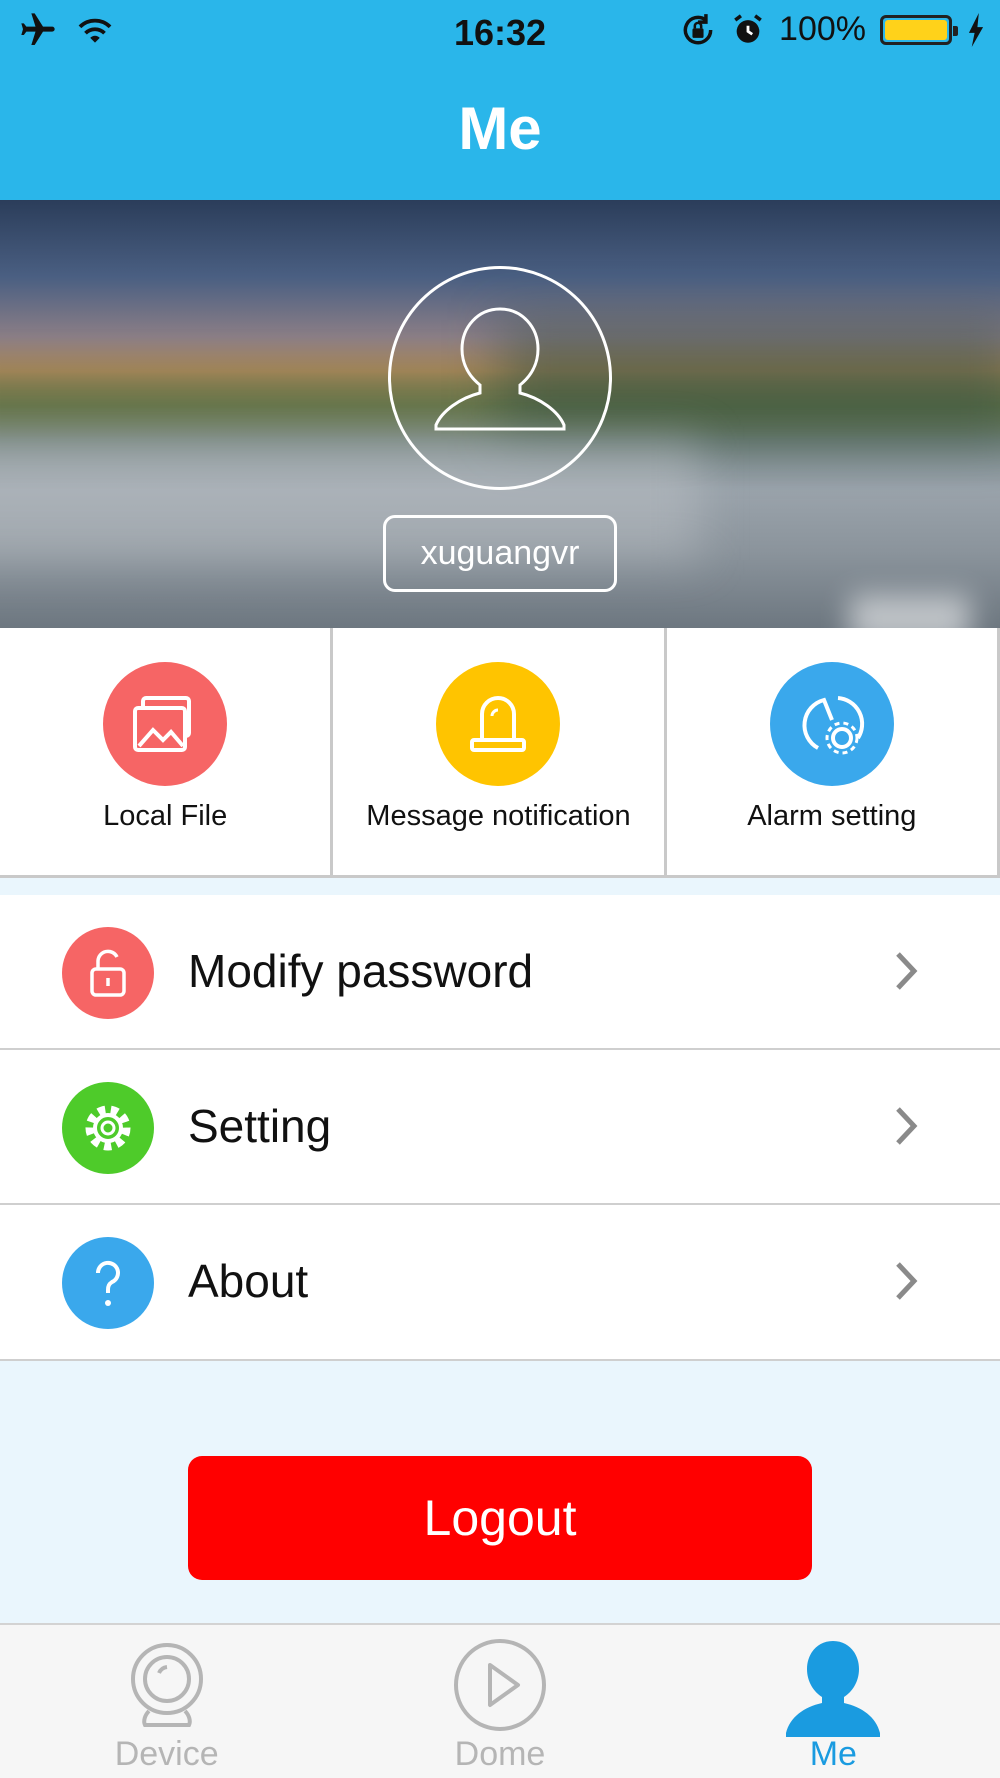  I want to click on gallery-icon, so click(165, 724).